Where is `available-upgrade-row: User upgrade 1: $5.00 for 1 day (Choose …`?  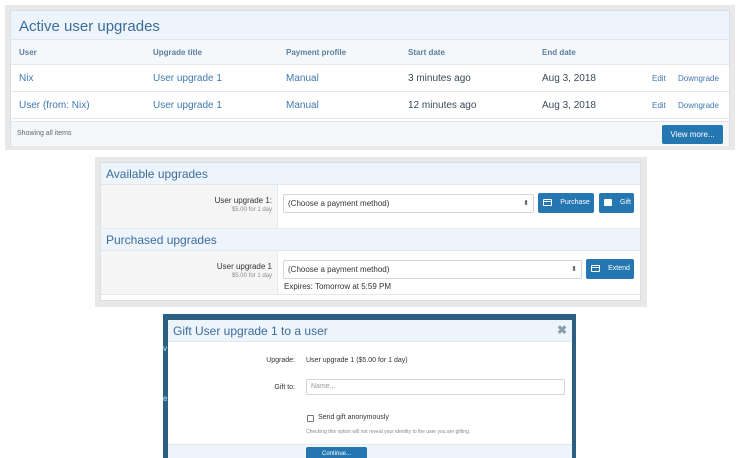 available-upgrade-row: User upgrade 1: $5.00 for 1 day (Choose … is located at coordinates (370, 207).